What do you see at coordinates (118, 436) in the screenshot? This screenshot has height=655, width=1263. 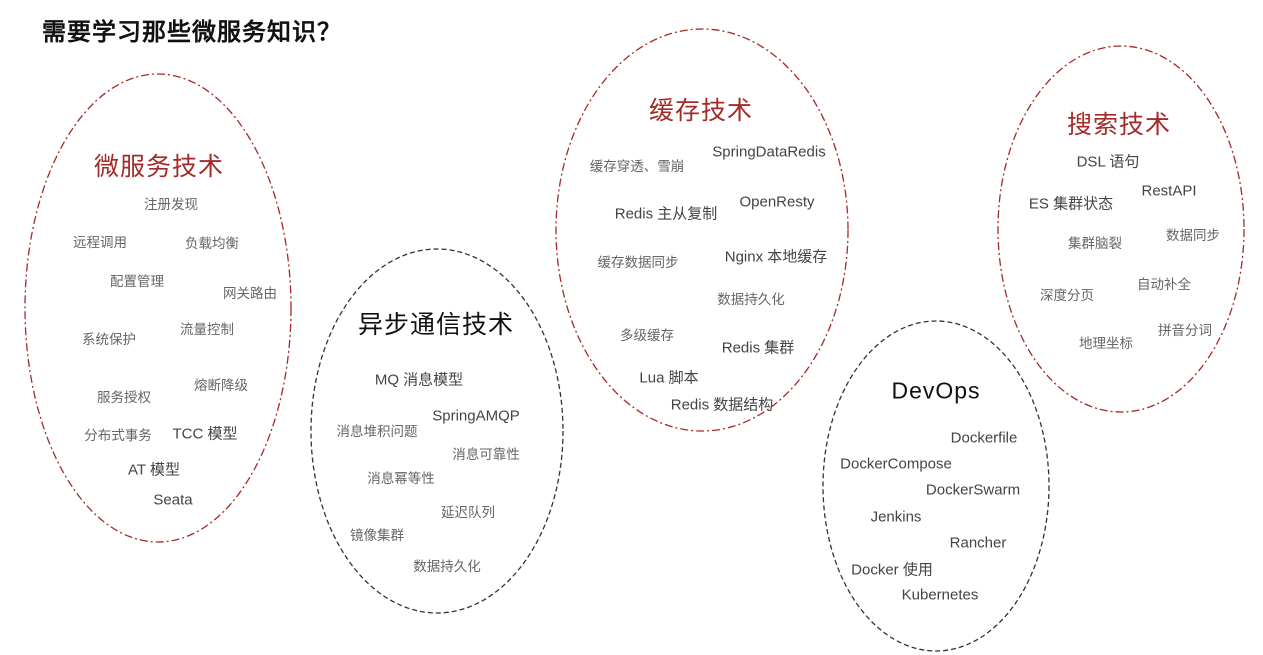 I see `list-item: 分布式事务` at bounding box center [118, 436].